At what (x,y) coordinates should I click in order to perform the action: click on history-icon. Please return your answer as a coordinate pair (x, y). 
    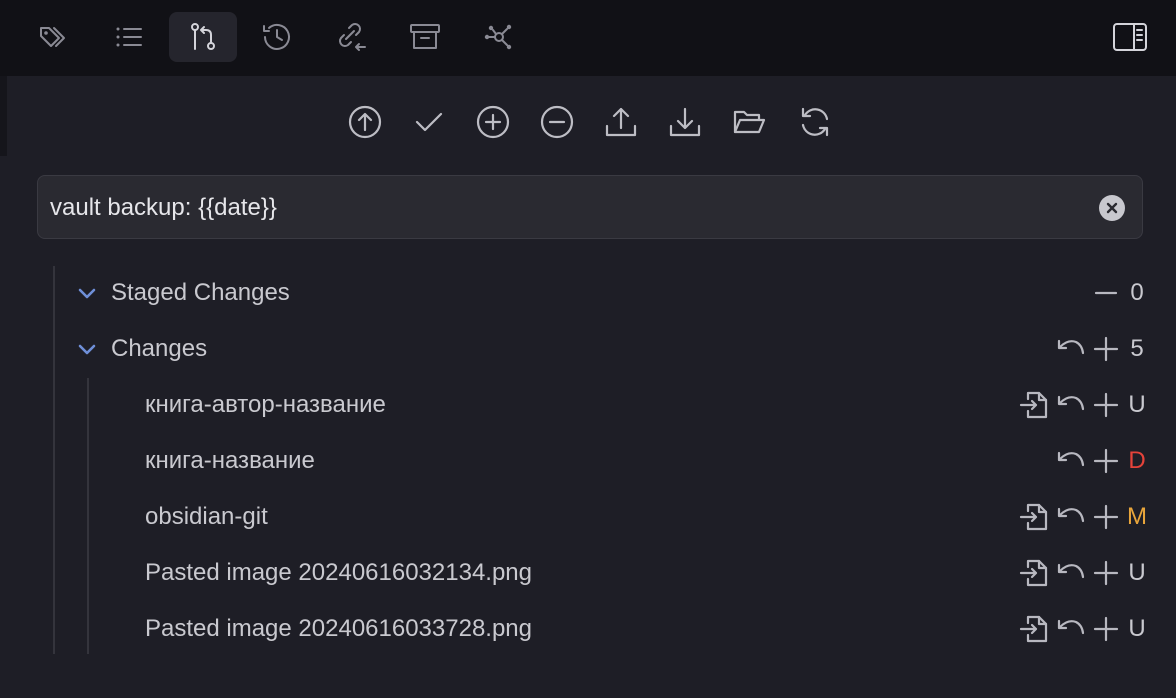
    Looking at the image, I should click on (276, 36).